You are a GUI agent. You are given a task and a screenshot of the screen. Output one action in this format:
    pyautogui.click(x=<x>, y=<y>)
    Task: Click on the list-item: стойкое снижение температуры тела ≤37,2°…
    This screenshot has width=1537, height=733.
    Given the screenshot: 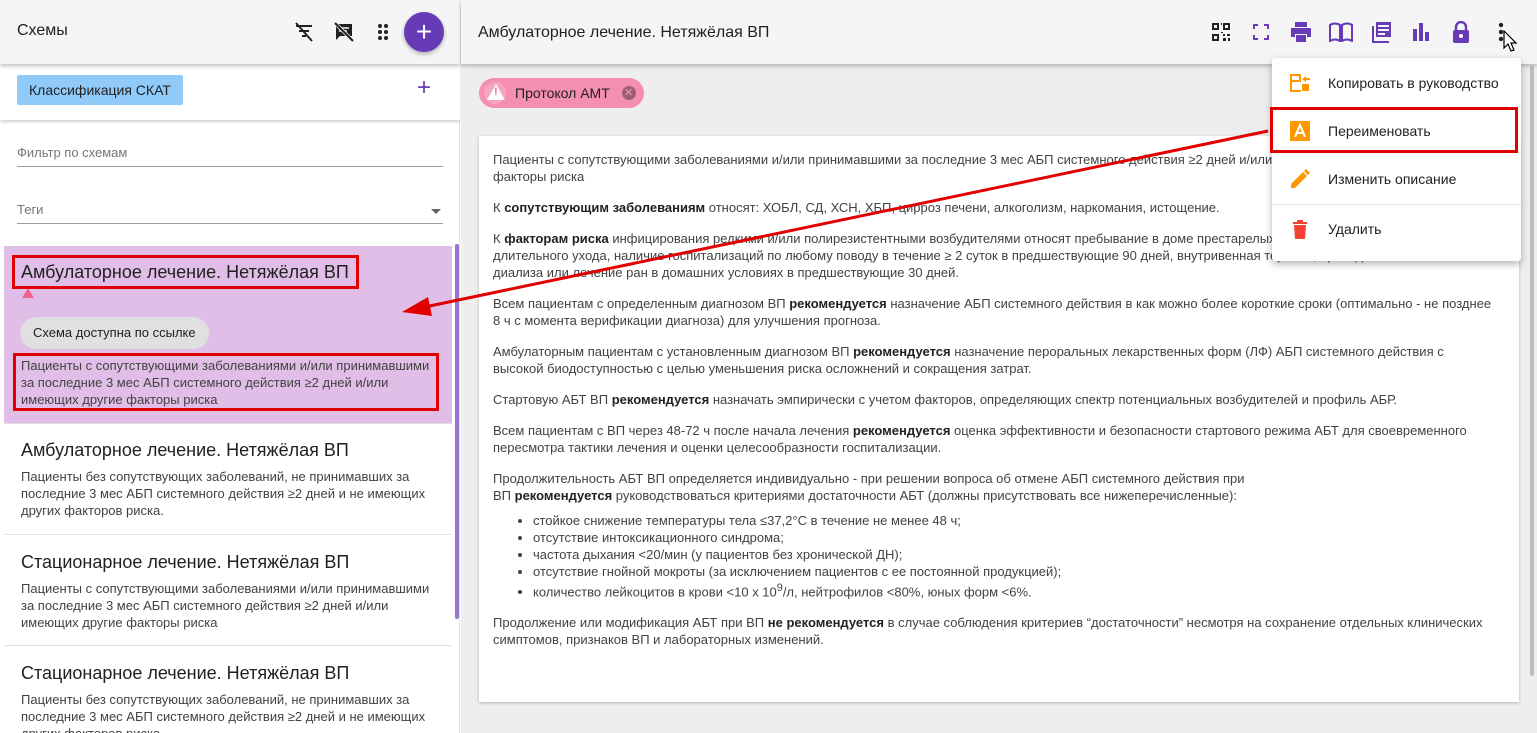 What is the action you would take?
    pyautogui.click(x=1013, y=520)
    